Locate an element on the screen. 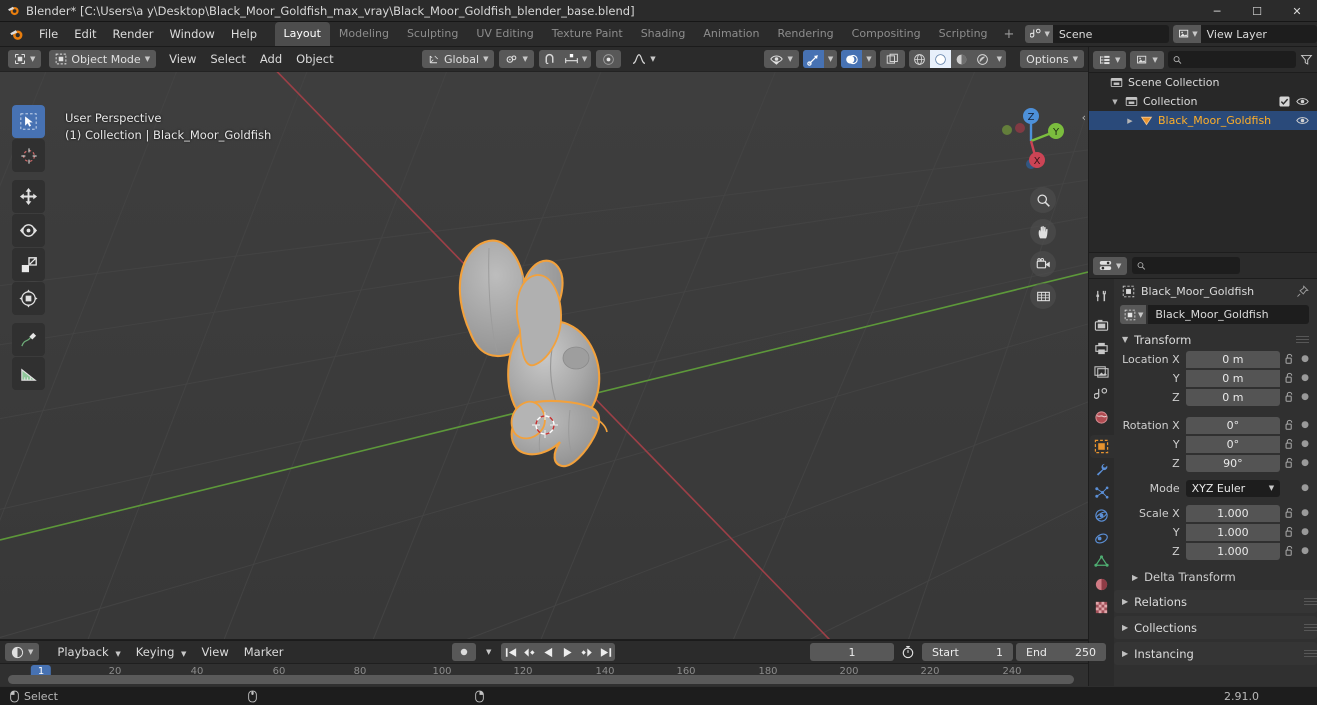  outliner-search-field is located at coordinates (1238, 59).